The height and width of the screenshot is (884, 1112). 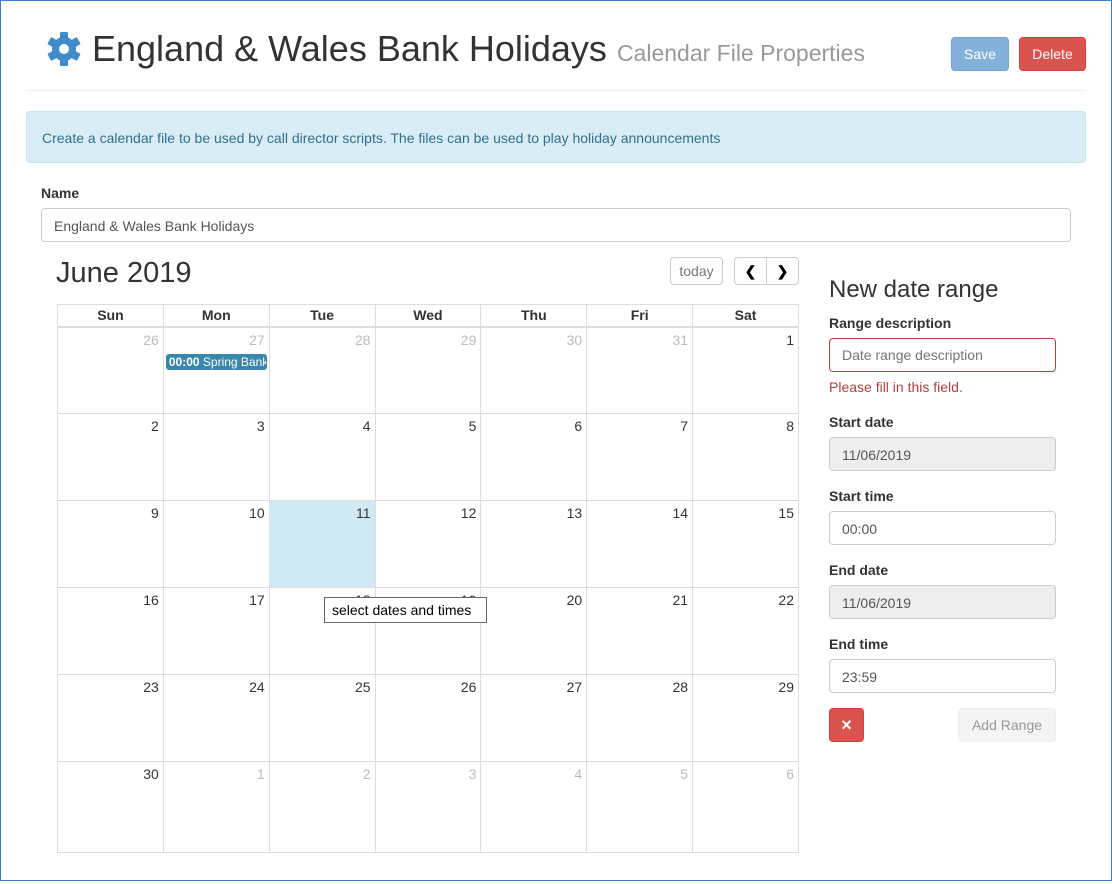 What do you see at coordinates (472, 426) in the screenshot?
I see `day-number: 5` at bounding box center [472, 426].